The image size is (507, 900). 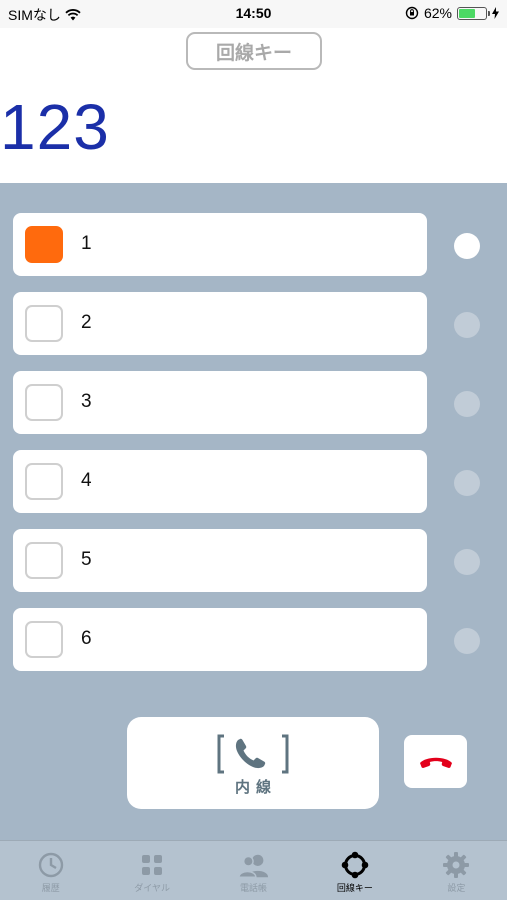 What do you see at coordinates (412, 13) in the screenshot?
I see `orientation-lock-icon` at bounding box center [412, 13].